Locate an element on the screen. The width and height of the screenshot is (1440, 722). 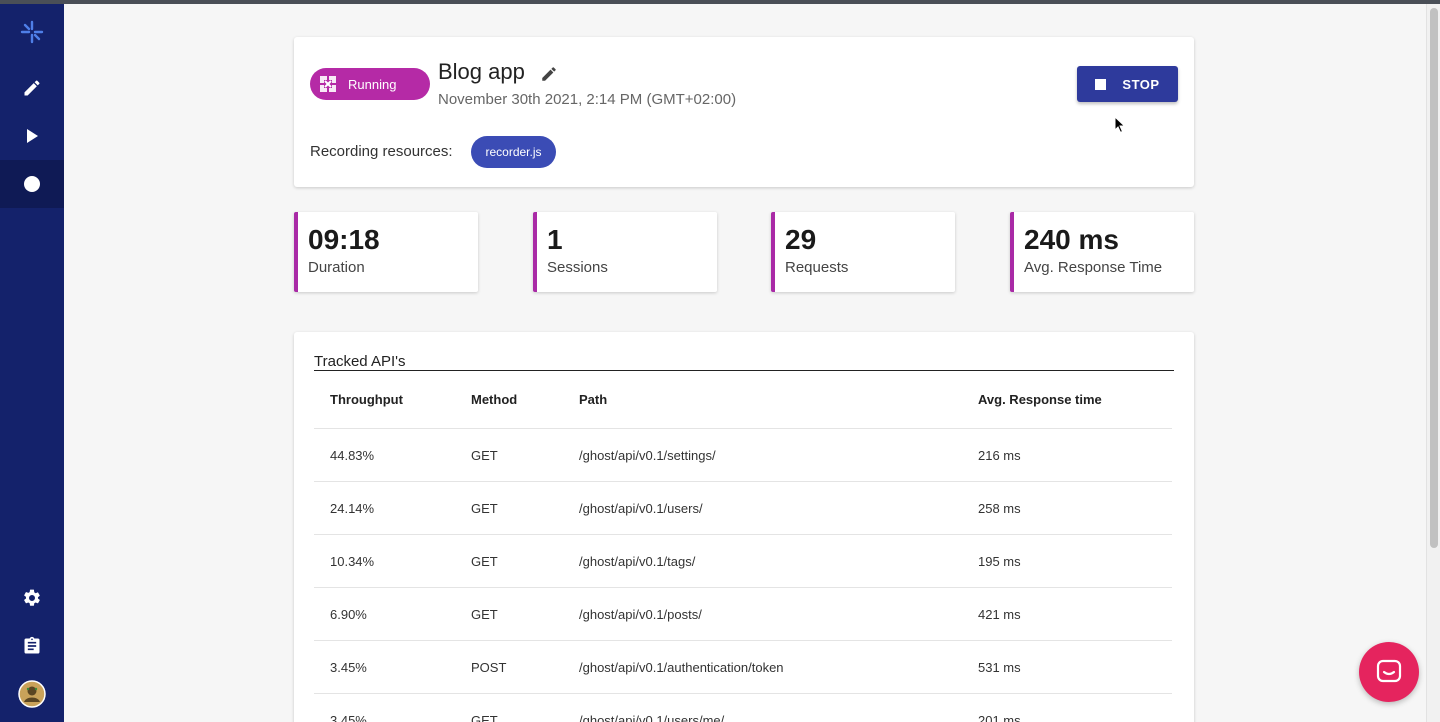
stat-label: Requests is located at coordinates (817, 267).